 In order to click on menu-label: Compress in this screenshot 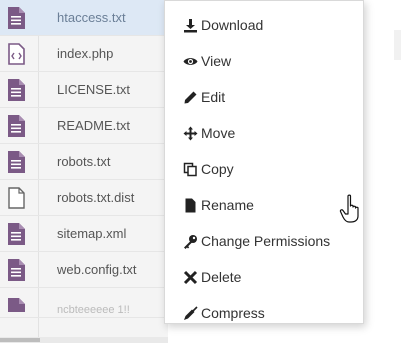, I will do `click(233, 313)`.